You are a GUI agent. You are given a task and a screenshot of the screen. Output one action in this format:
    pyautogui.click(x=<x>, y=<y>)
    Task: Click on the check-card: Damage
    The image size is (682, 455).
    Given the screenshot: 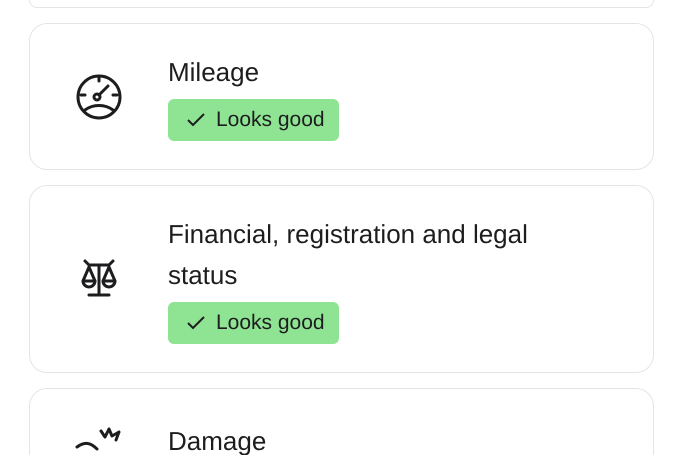 What is the action you would take?
    pyautogui.click(x=341, y=421)
    